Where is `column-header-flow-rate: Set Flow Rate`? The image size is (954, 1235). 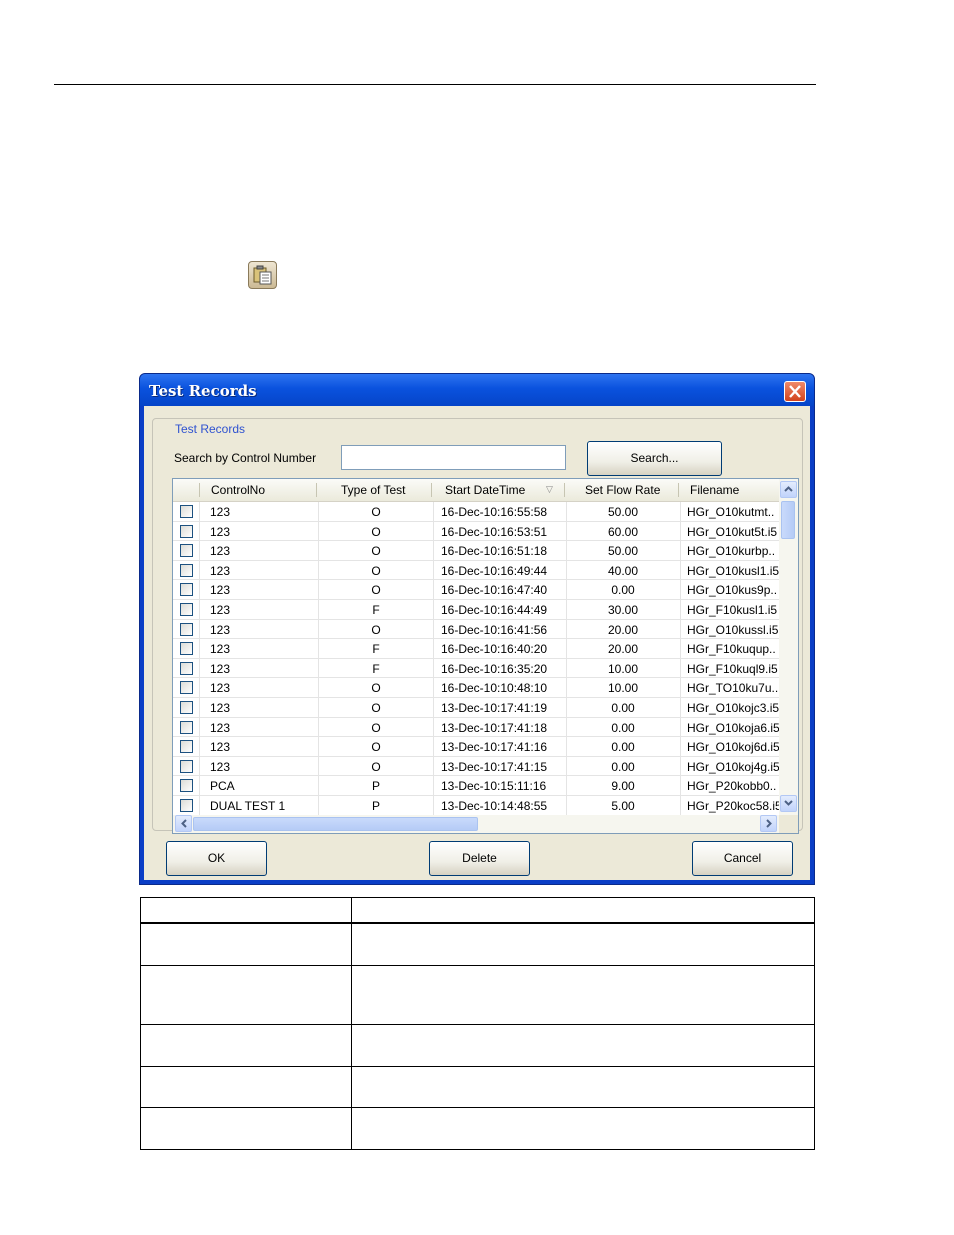 column-header-flow-rate: Set Flow Rate is located at coordinates (622, 490).